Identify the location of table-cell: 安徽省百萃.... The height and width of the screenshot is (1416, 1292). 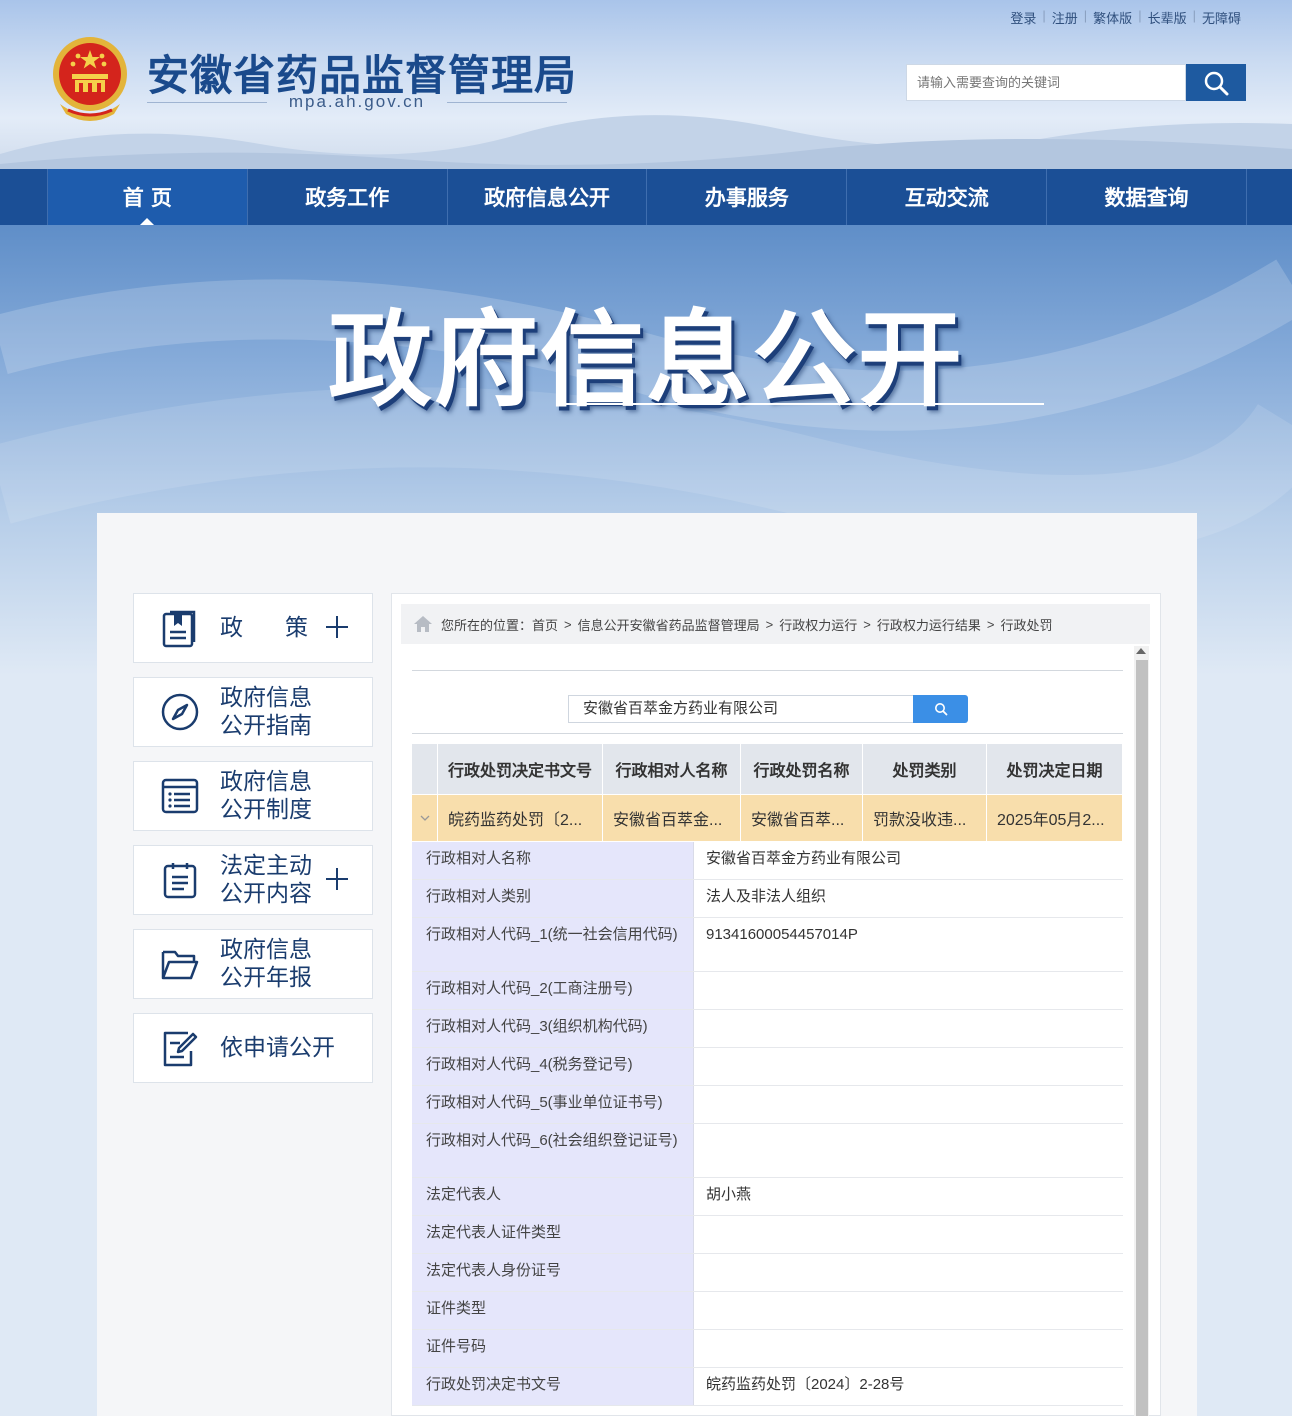
(802, 818).